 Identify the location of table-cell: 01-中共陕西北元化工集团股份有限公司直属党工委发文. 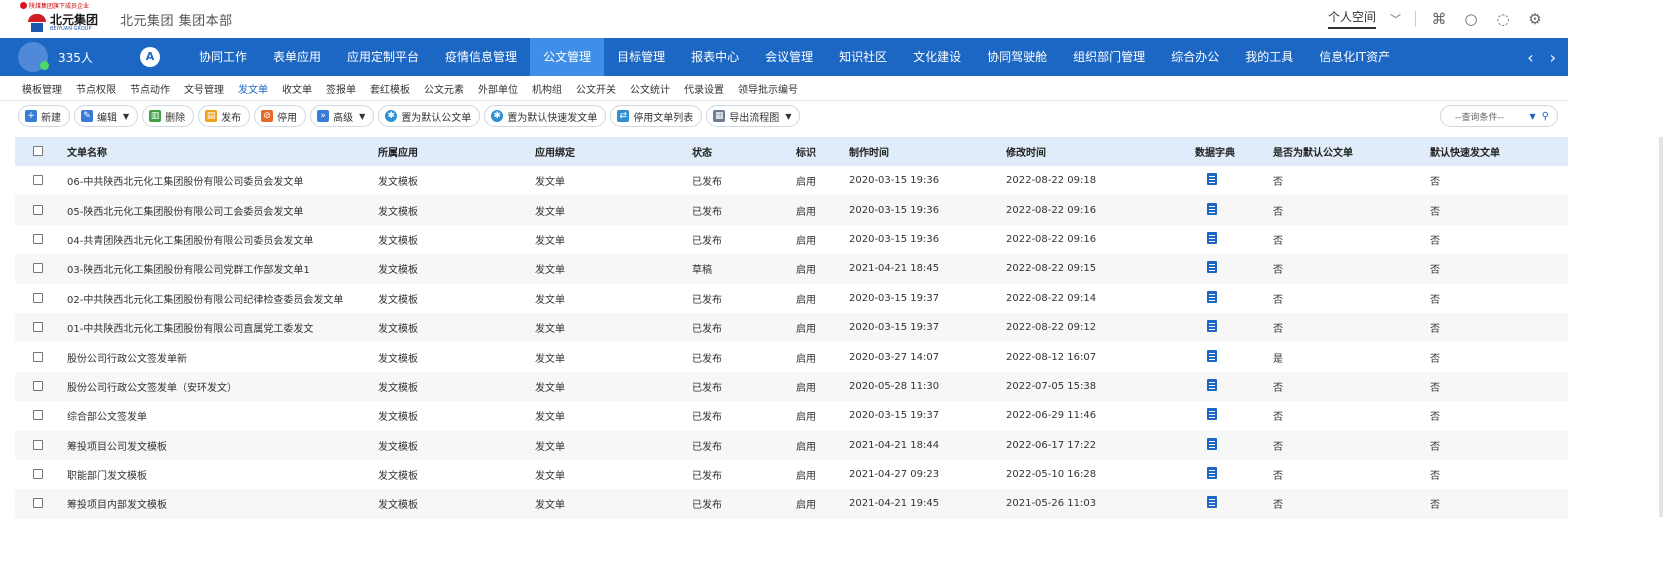
(216, 327).